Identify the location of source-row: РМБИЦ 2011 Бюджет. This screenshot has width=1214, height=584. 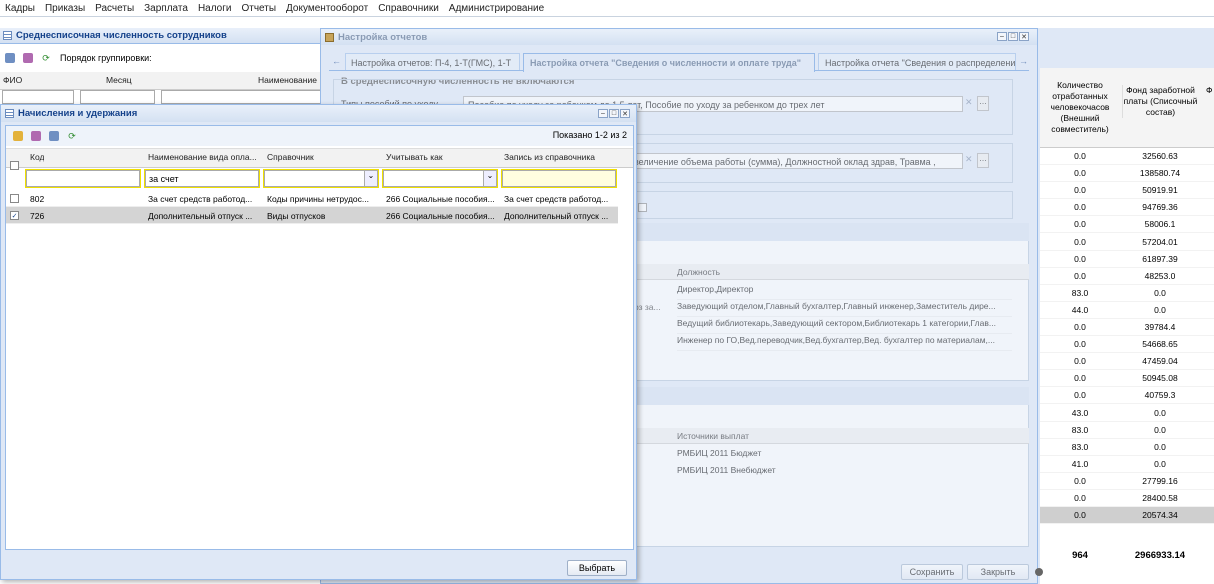
(844, 456).